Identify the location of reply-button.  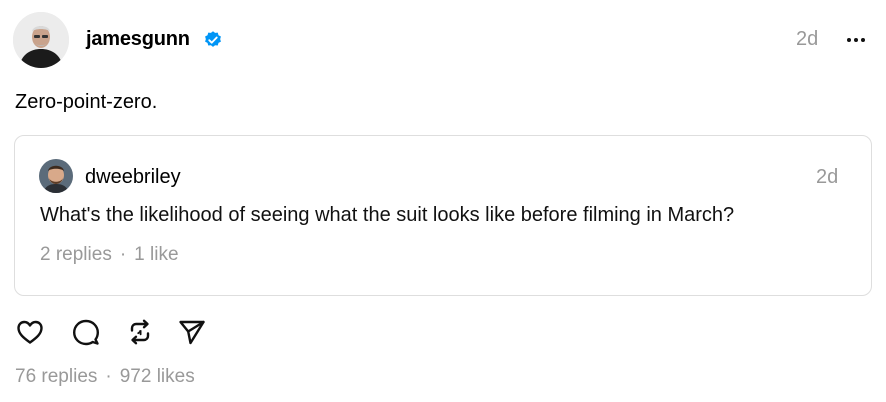
(86, 332).